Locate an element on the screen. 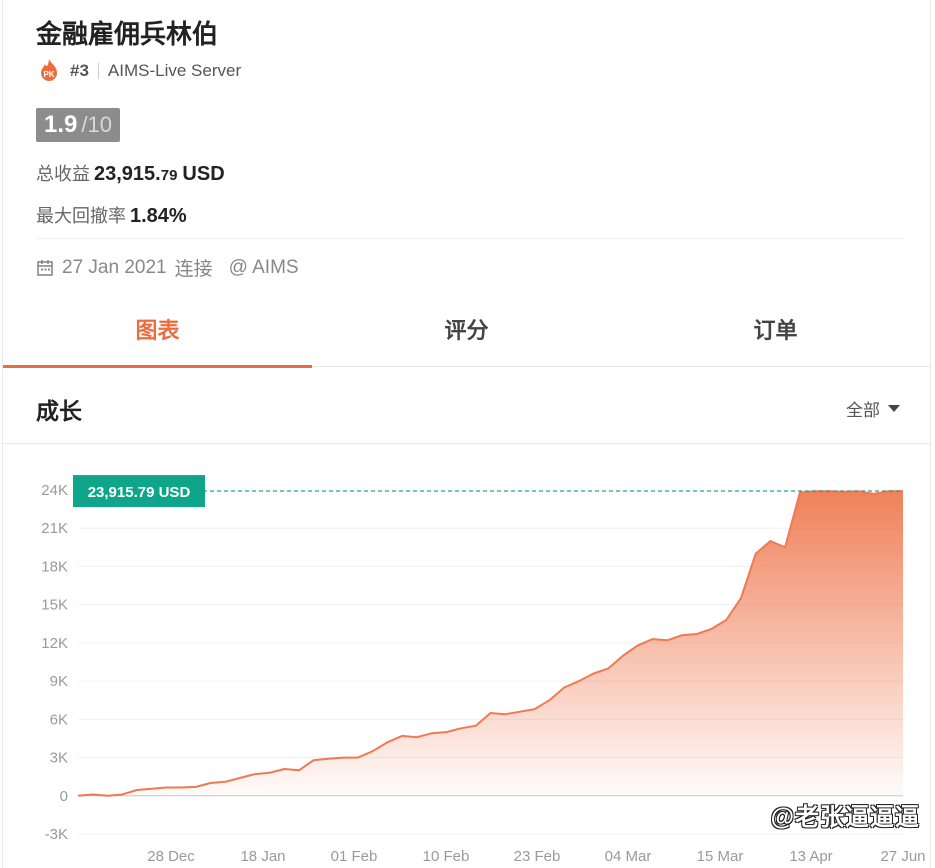 This screenshot has width=935, height=868. x-tick-label: 18 Jan is located at coordinates (262, 856).